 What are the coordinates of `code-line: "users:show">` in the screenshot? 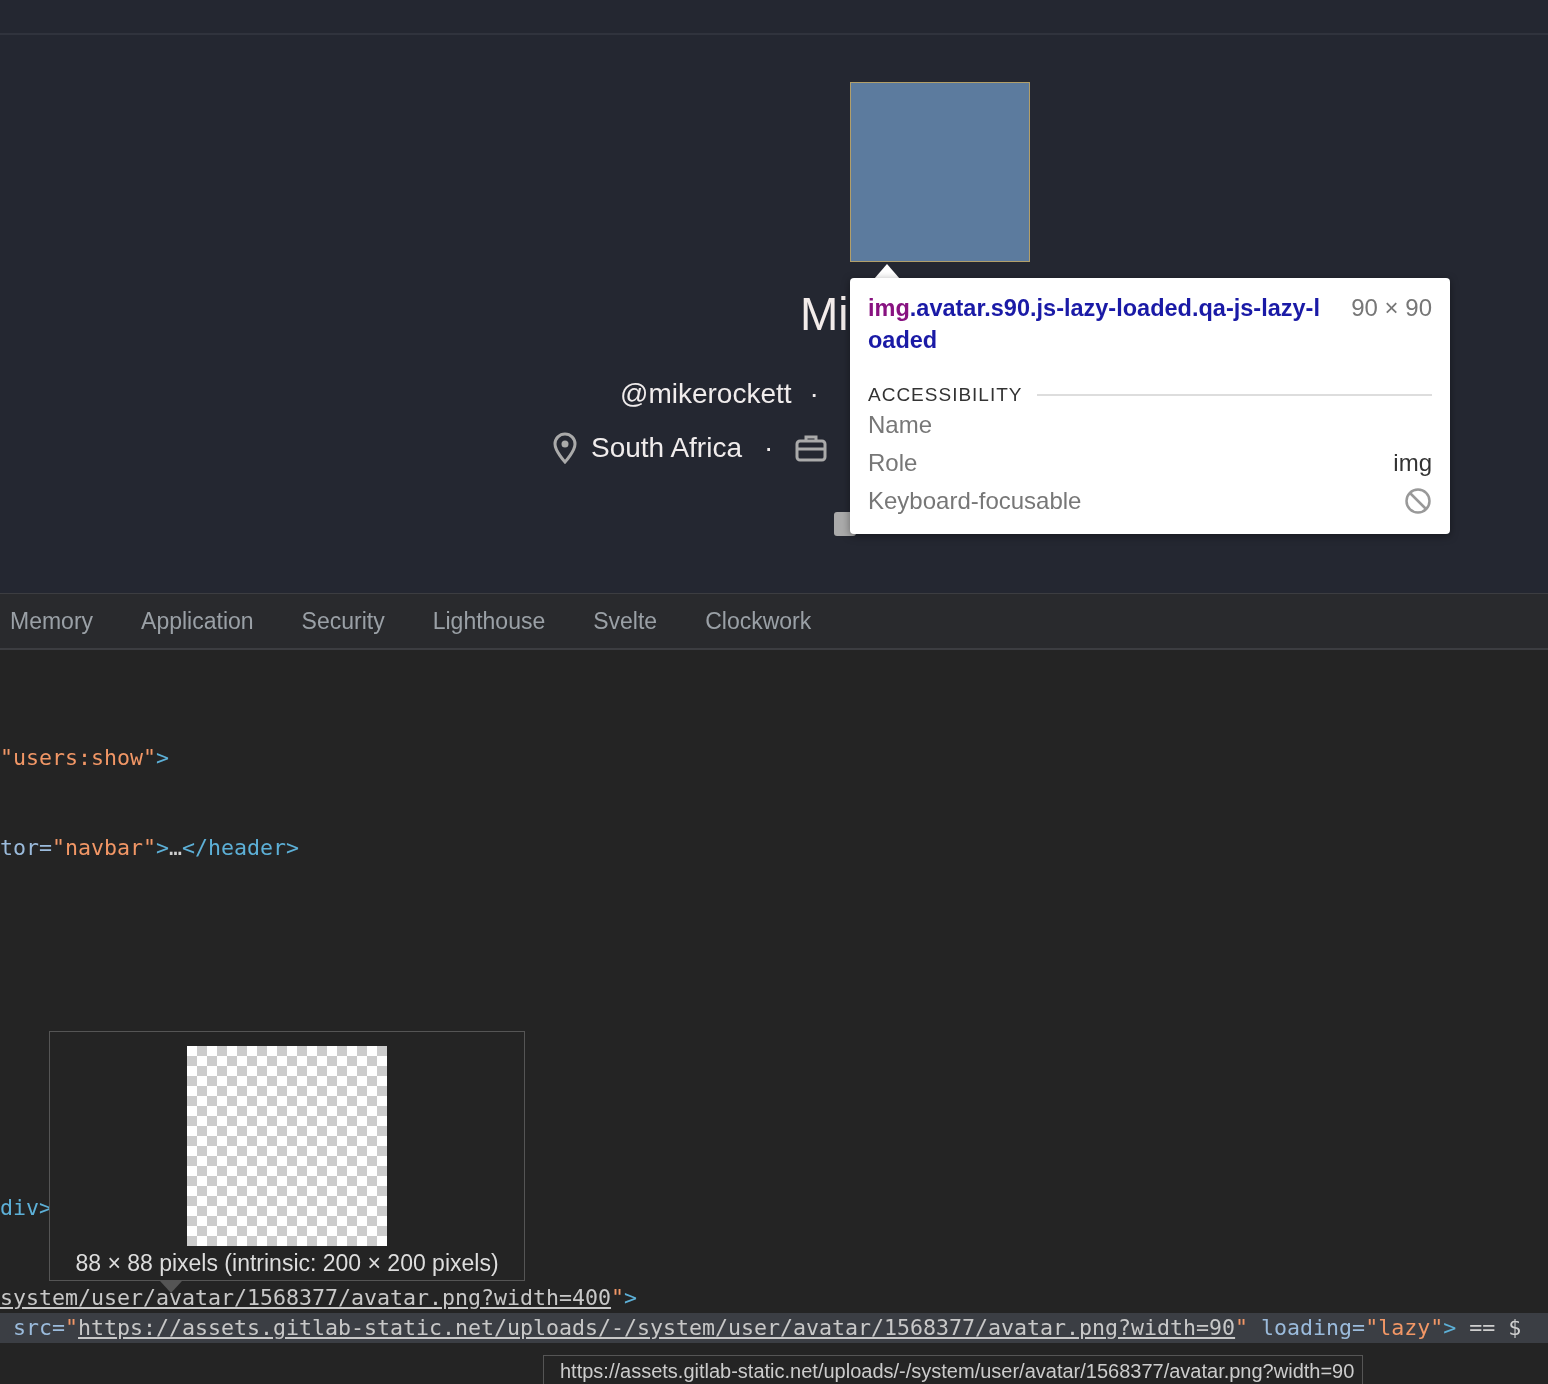 It's located at (774, 758).